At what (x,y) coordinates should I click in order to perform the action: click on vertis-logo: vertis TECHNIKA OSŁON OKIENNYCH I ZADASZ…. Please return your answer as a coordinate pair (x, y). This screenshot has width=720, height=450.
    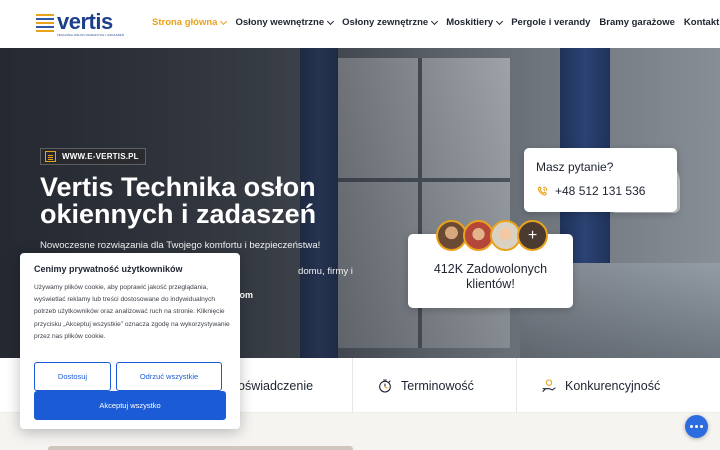
    Looking at the image, I should click on (80, 23).